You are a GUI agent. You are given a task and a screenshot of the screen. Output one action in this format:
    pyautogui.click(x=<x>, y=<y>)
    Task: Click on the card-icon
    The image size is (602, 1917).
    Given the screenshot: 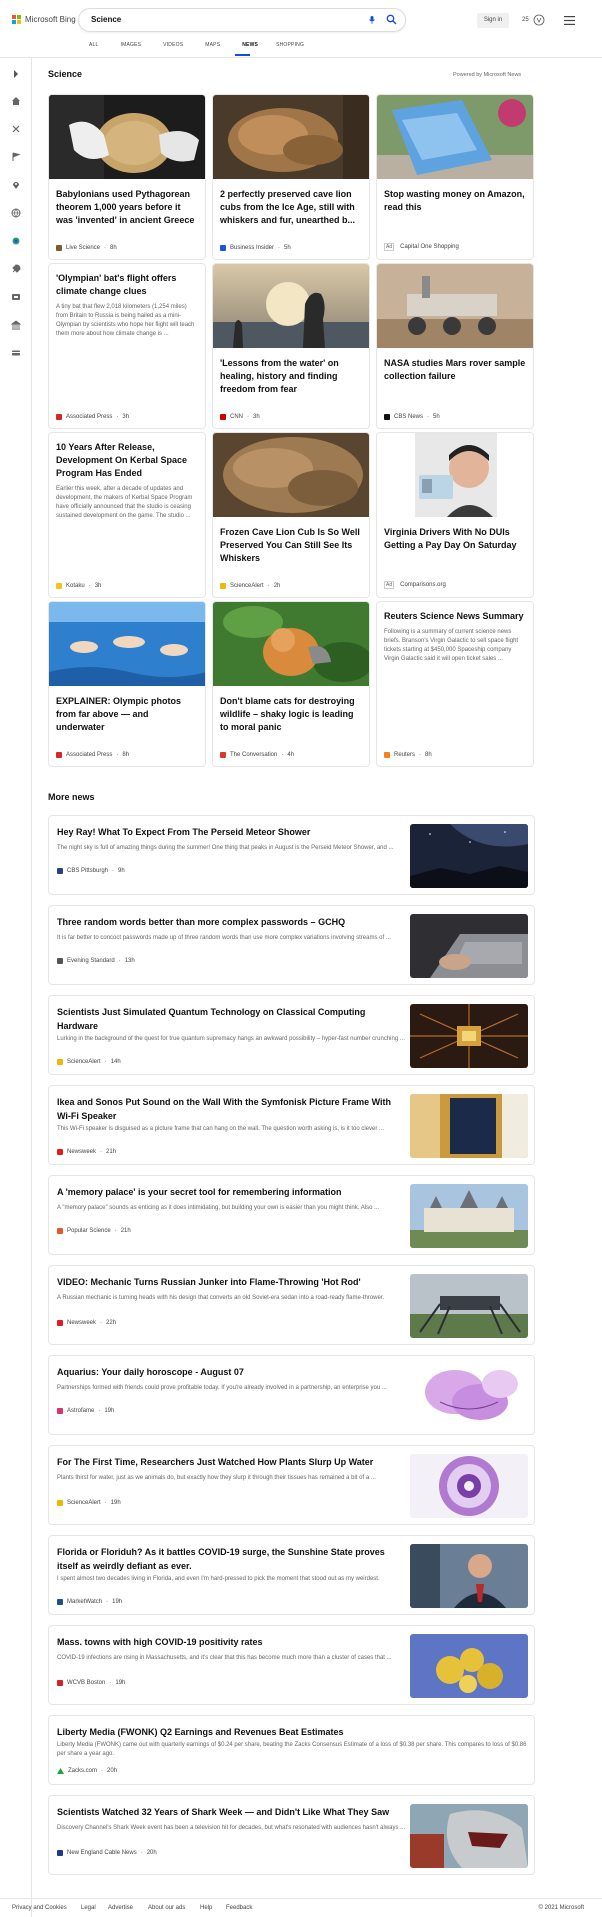 What is the action you would take?
    pyautogui.click(x=16, y=353)
    